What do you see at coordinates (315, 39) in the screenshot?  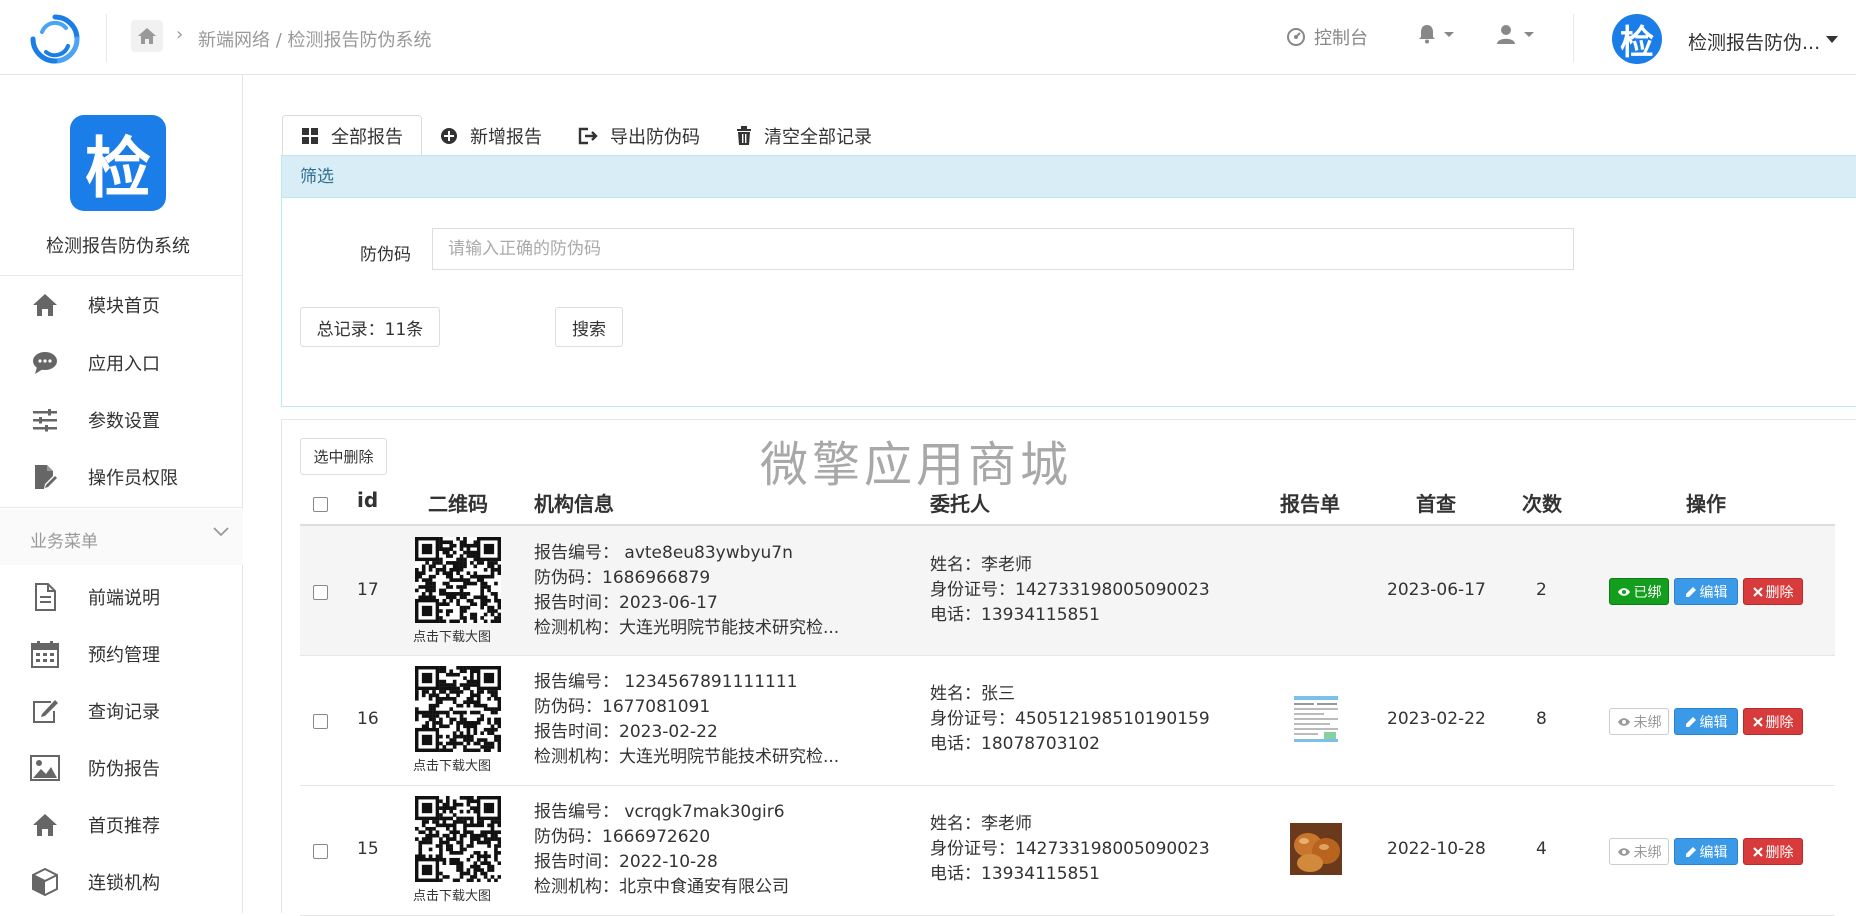 I see `breadcrumb: 新端网络 / 检测报告防伪系统` at bounding box center [315, 39].